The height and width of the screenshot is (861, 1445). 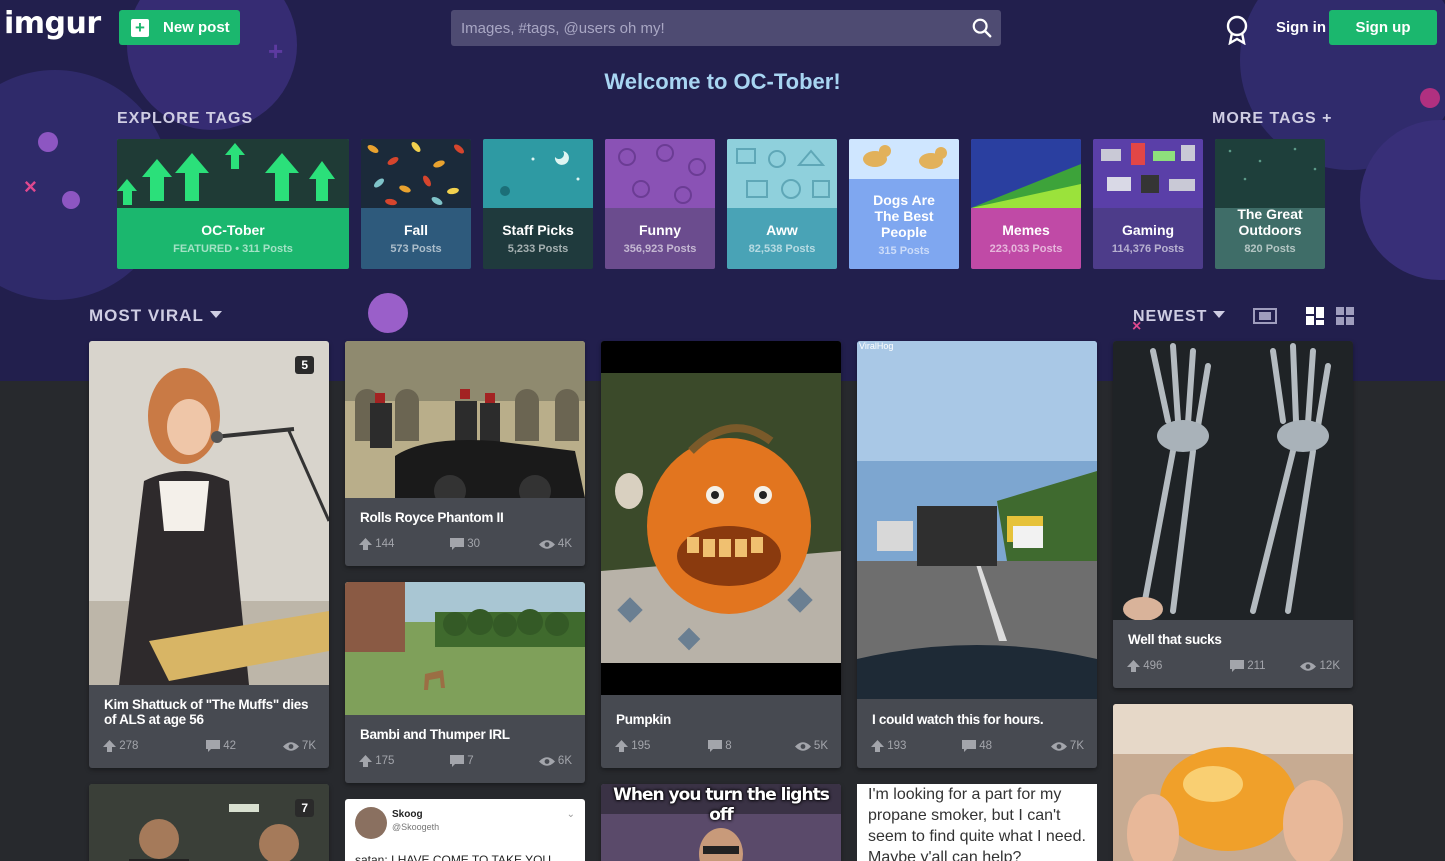 I want to click on tag-label: OC-Tober FEATURED • 311 Posts, so click(x=233, y=238).